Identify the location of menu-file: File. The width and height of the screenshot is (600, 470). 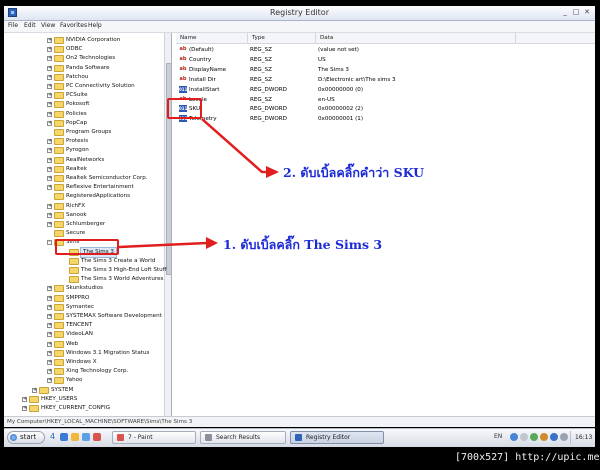
(13, 25).